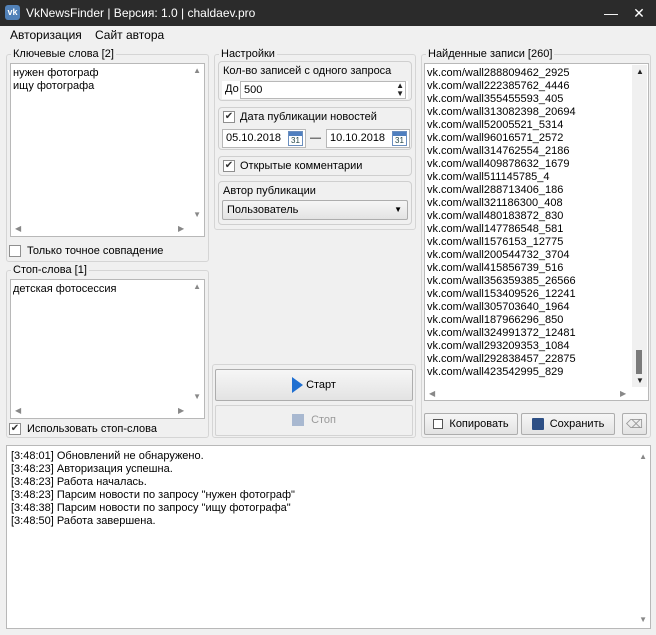  I want to click on vk-logo-icon: vk, so click(12, 12).